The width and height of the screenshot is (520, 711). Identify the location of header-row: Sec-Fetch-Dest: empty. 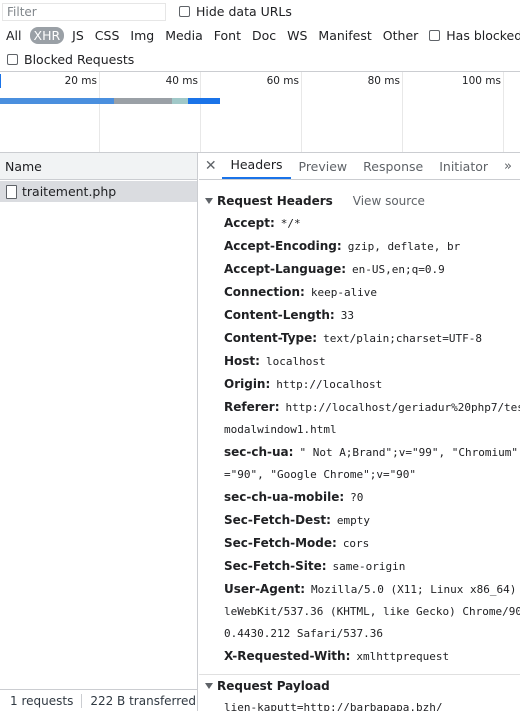
(297, 520).